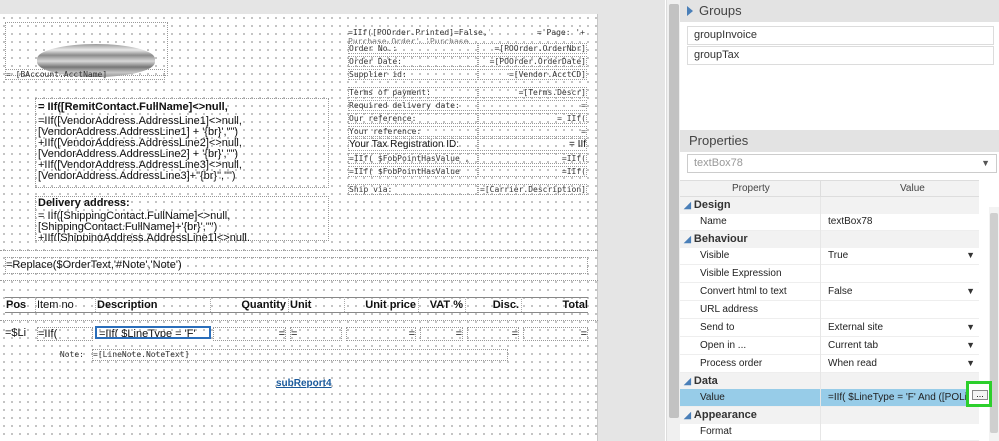  Describe the element at coordinates (903, 345) in the screenshot. I see `property-value: Current tab` at that location.